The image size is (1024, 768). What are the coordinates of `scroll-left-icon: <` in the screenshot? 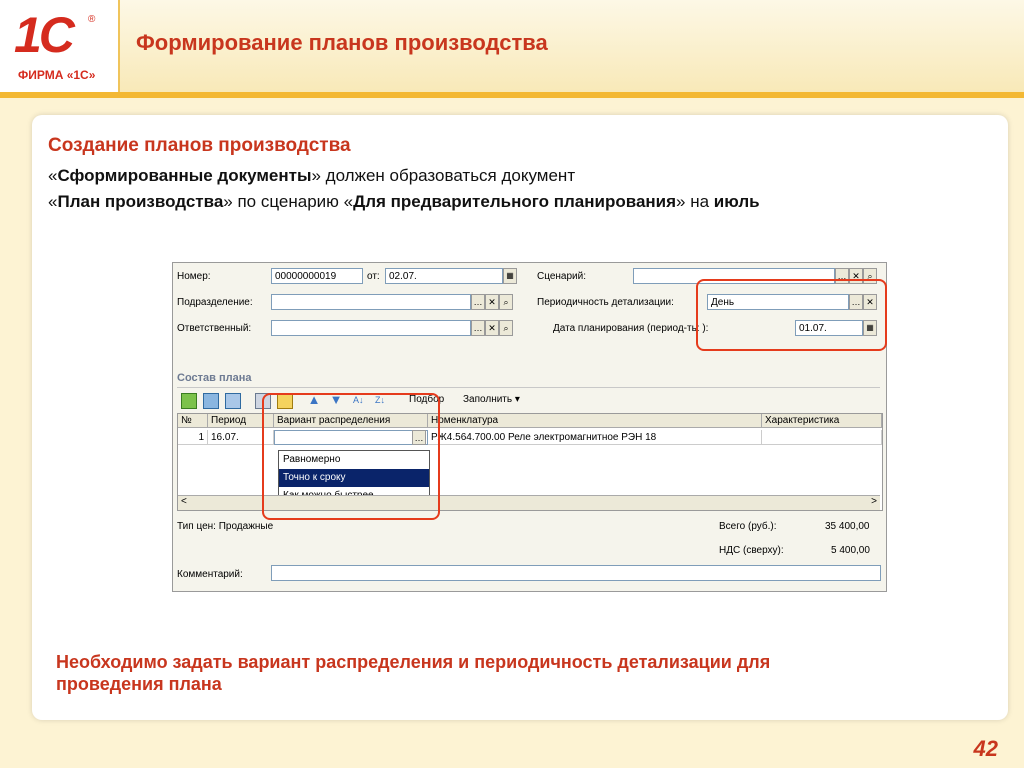 It's located at (184, 501).